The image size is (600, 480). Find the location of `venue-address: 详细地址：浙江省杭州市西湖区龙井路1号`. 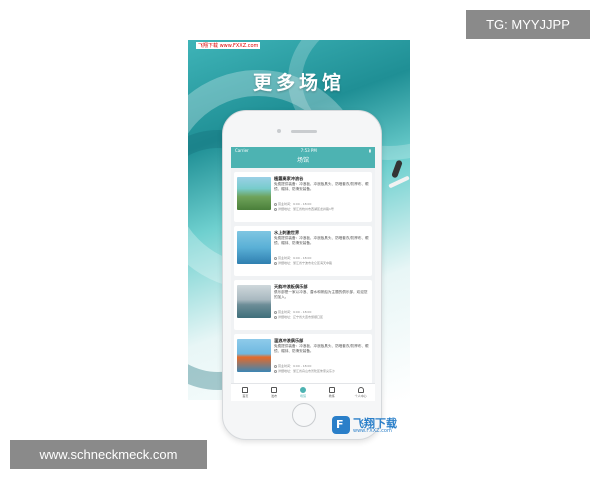

venue-address: 详细地址：浙江省杭州市西湖区龙井路1号 is located at coordinates (321, 209).